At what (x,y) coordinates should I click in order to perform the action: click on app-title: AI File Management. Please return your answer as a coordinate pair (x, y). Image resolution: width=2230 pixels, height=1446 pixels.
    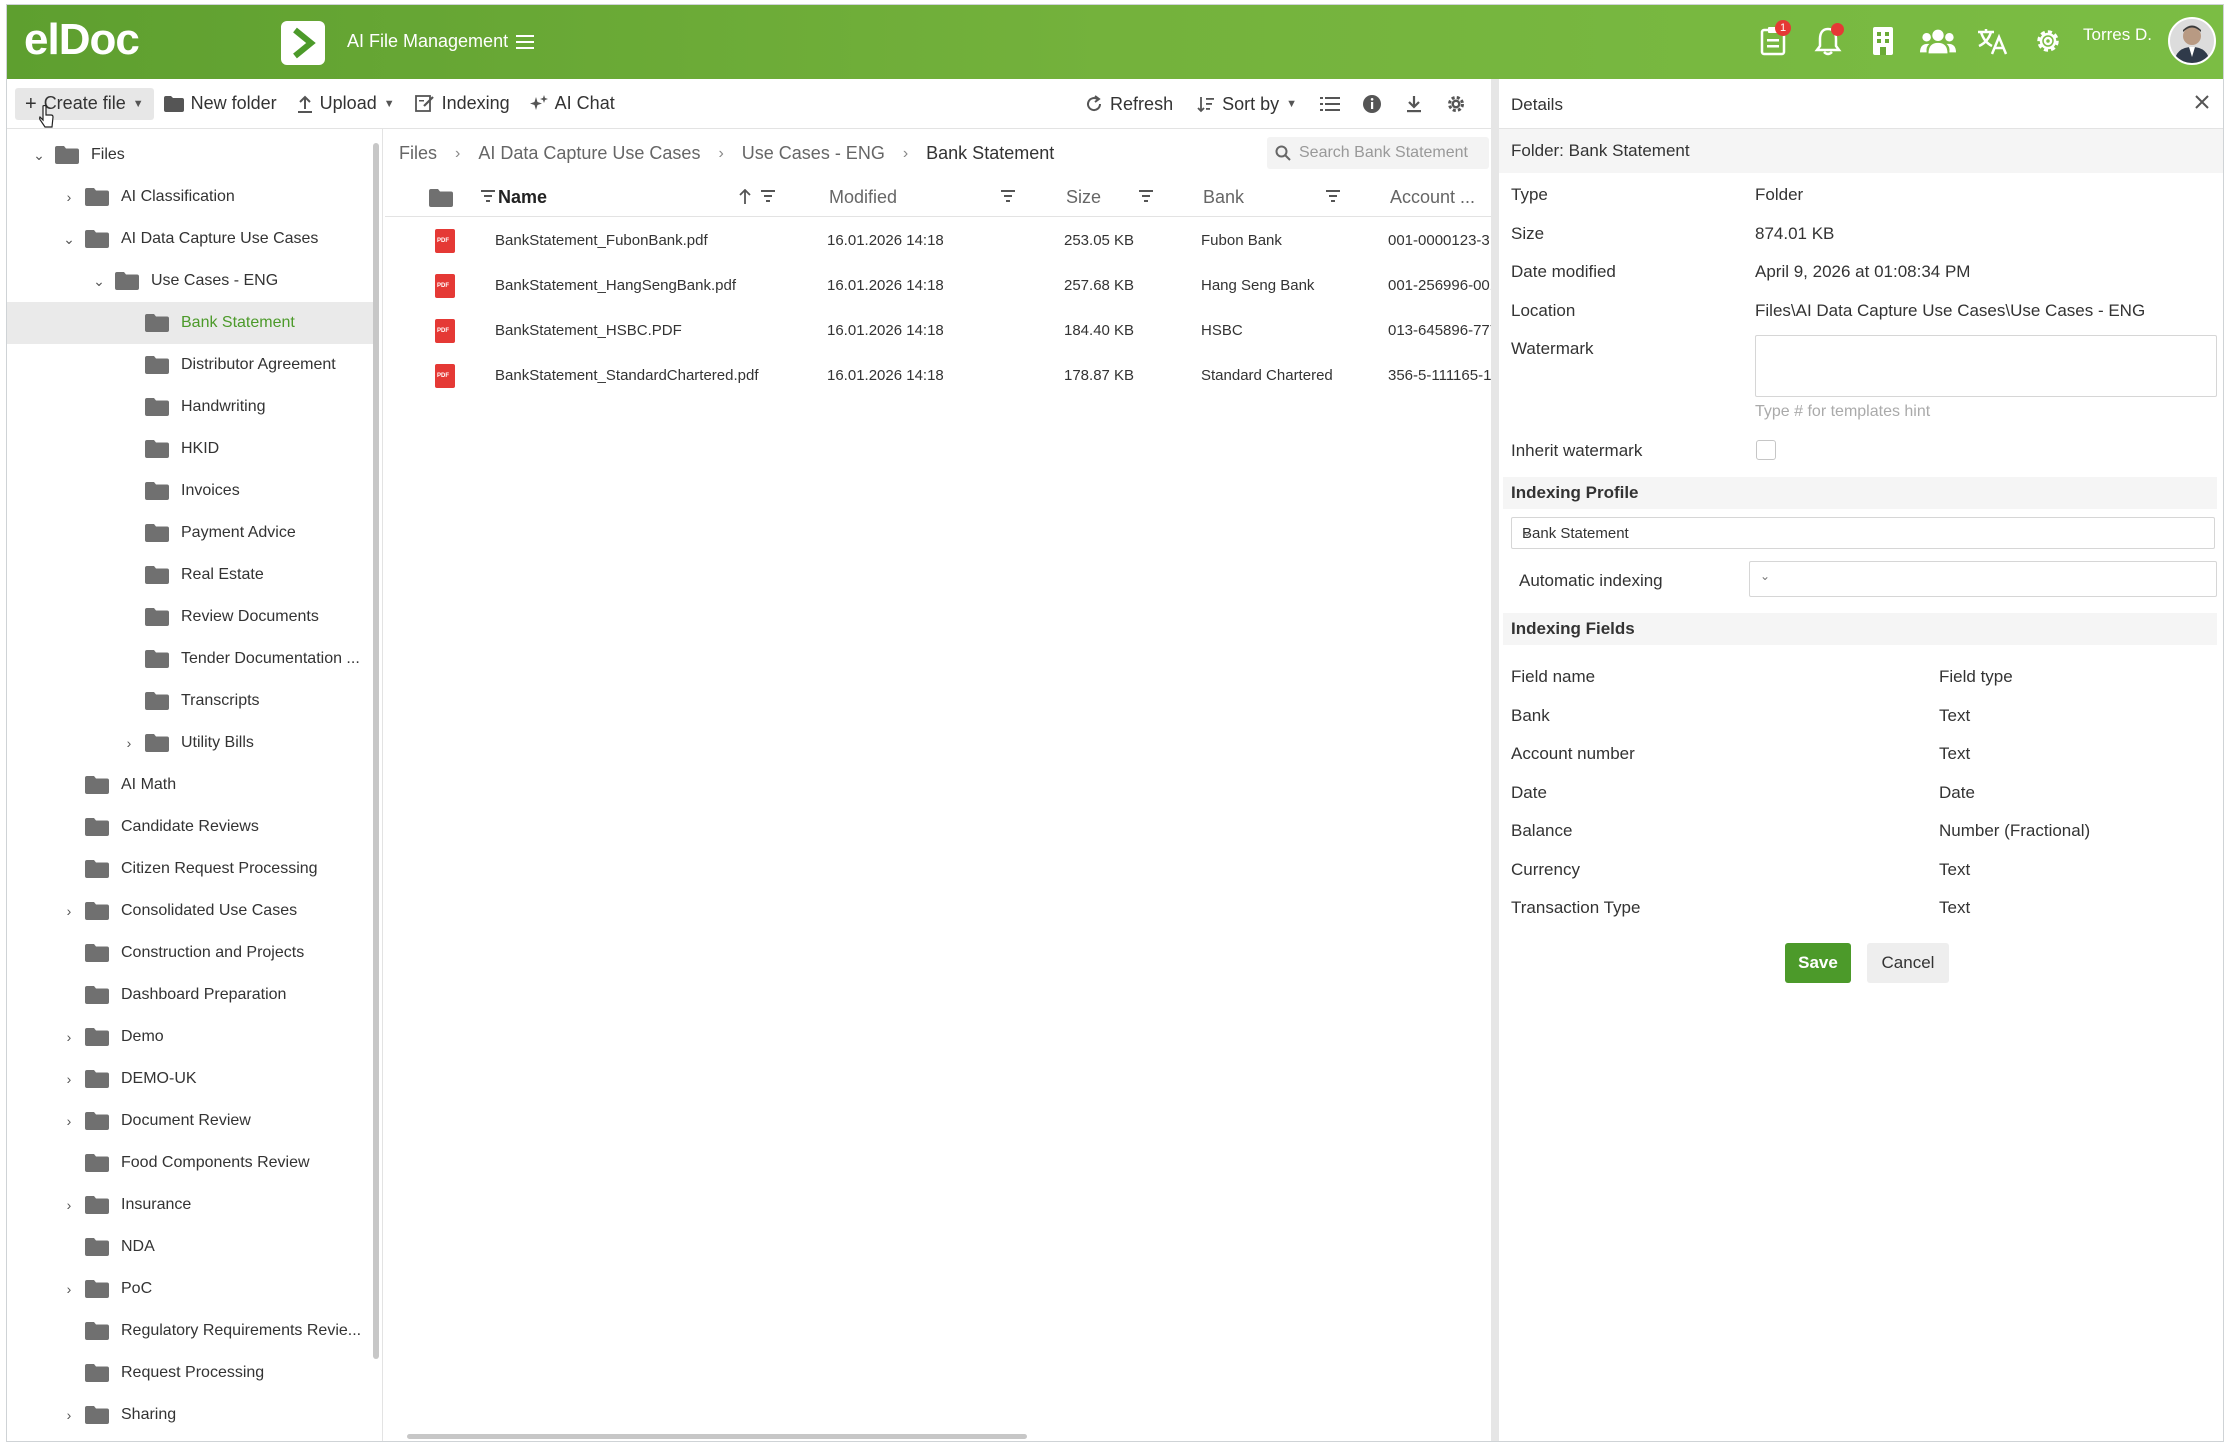
    Looking at the image, I should click on (441, 41).